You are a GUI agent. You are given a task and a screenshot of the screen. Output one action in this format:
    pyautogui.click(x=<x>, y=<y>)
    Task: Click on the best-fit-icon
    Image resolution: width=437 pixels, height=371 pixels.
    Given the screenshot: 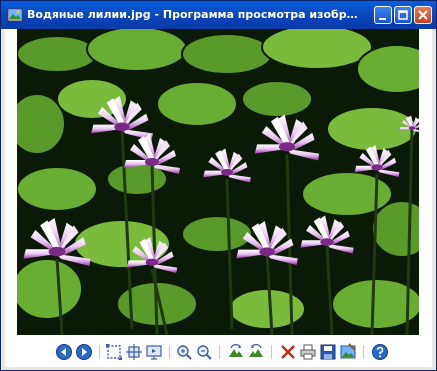 What is the action you would take?
    pyautogui.click(x=114, y=352)
    